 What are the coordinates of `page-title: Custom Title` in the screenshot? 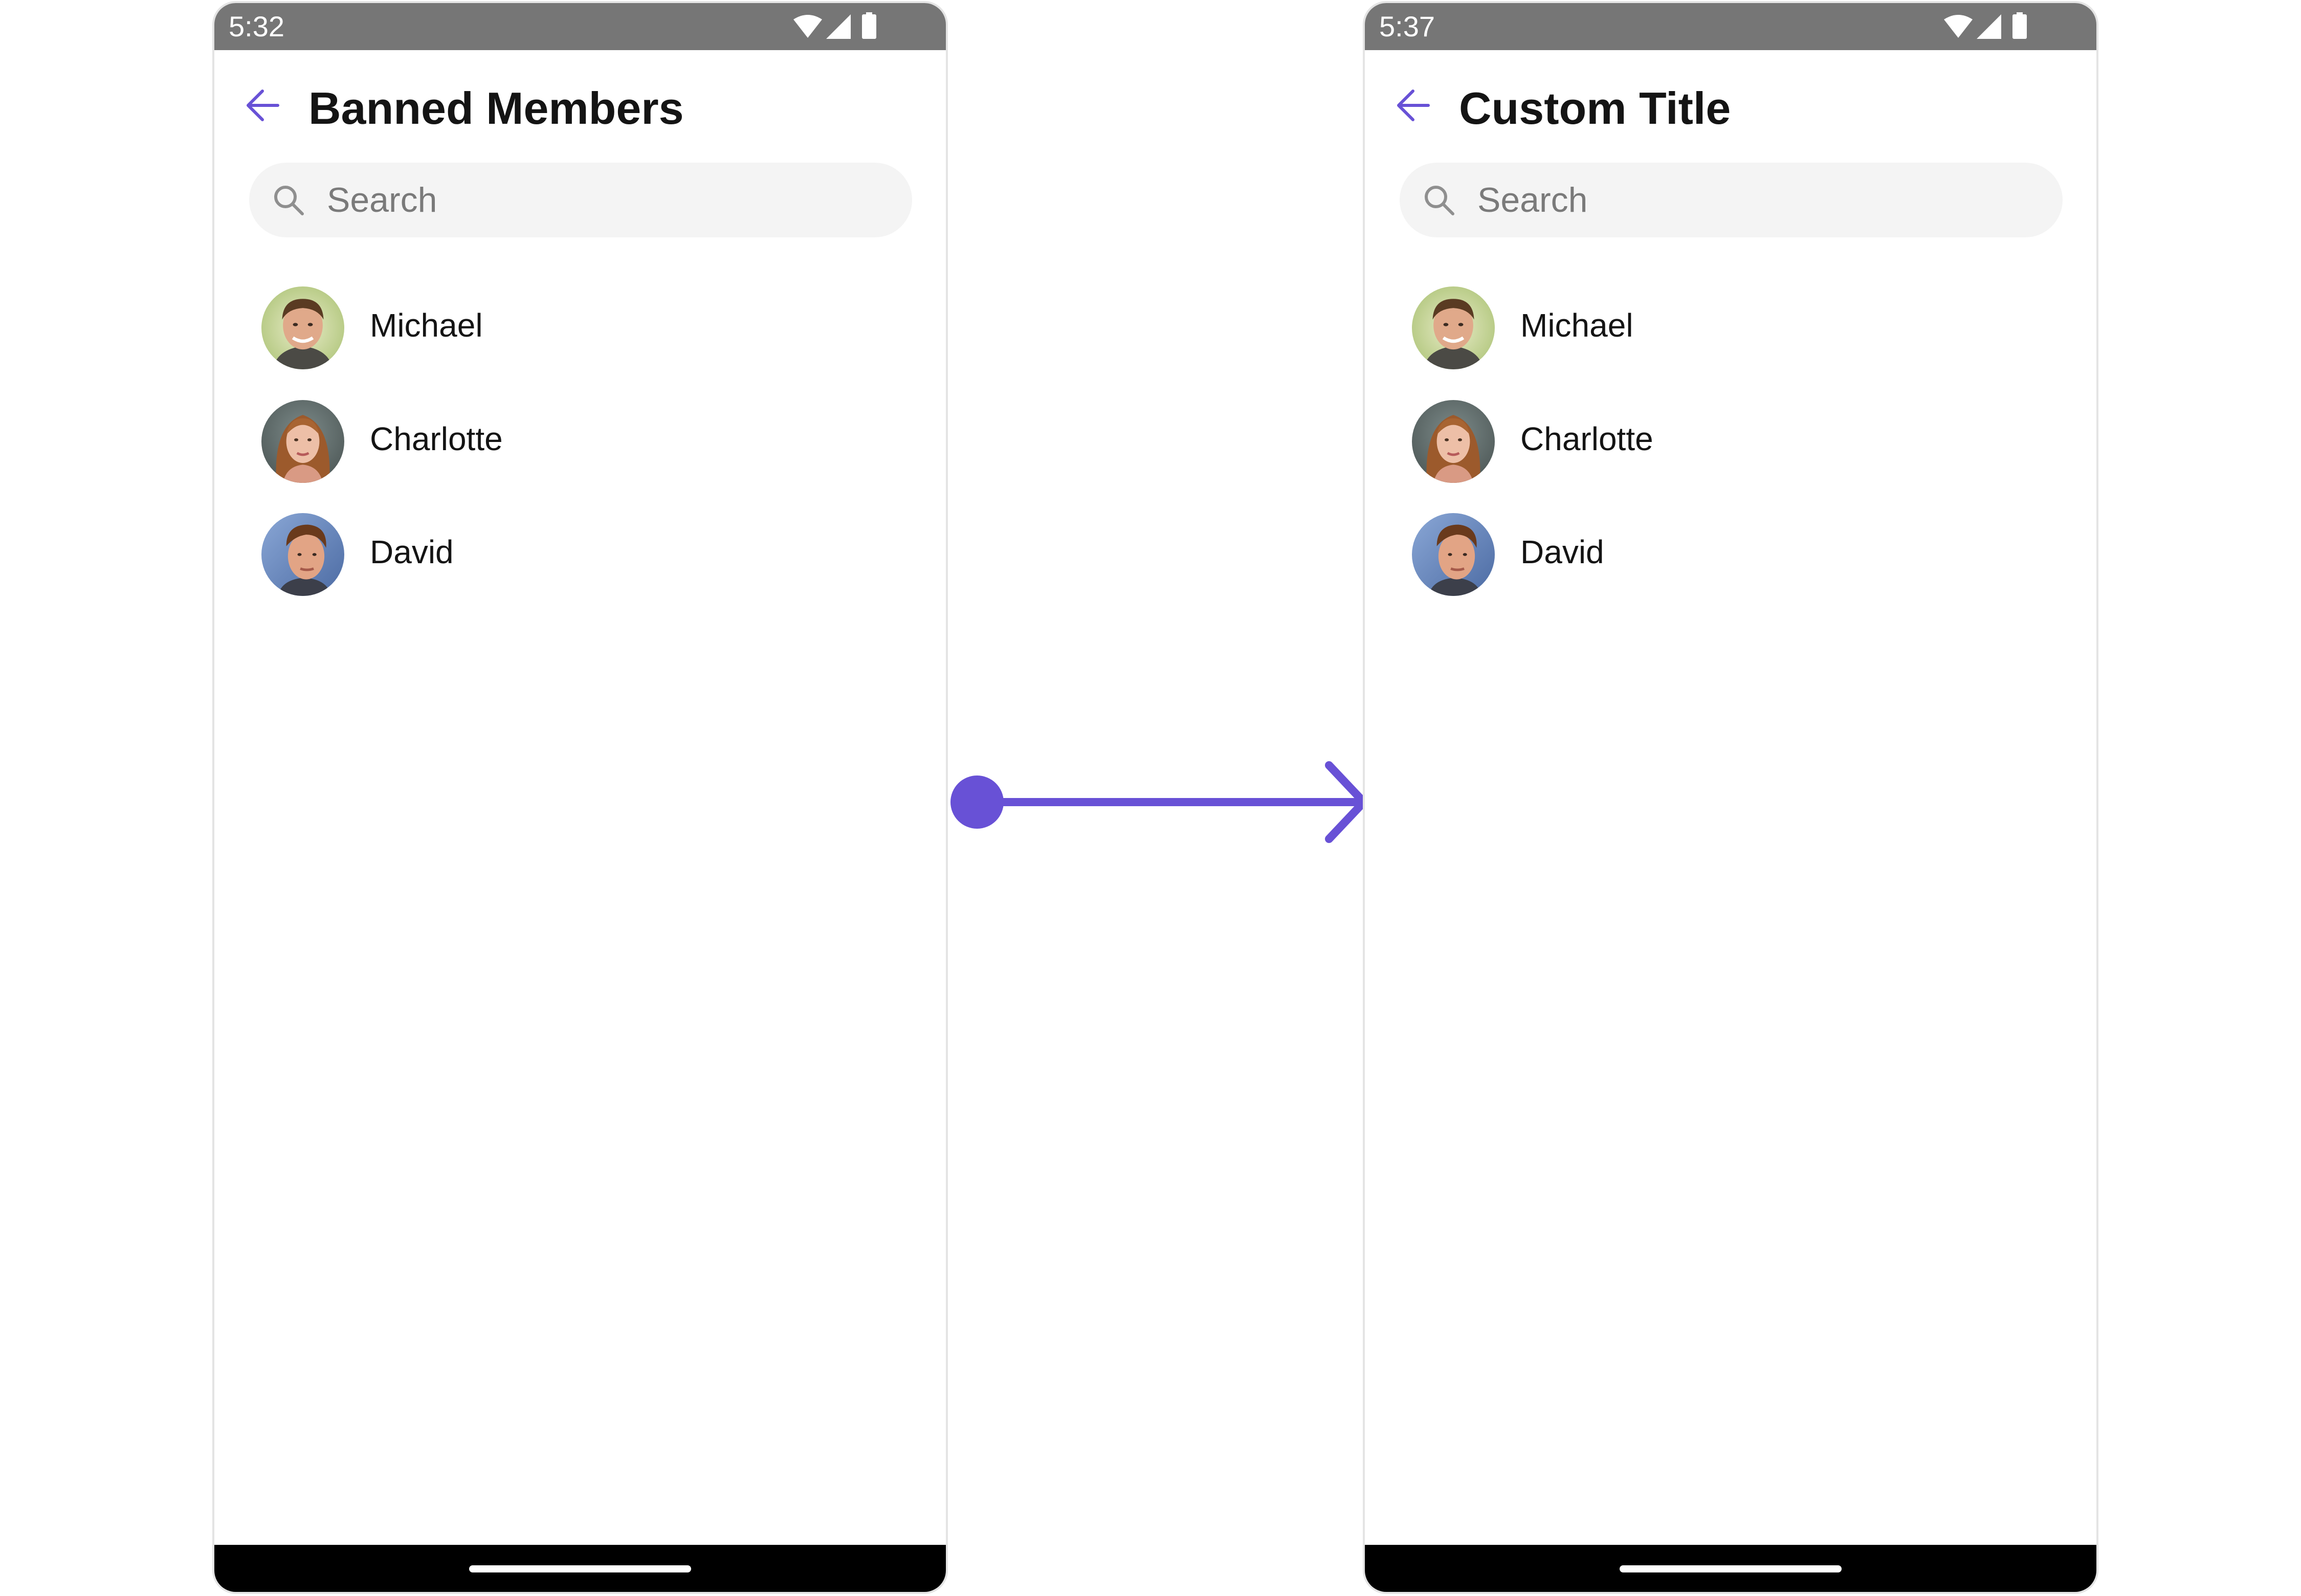 It's located at (1595, 108).